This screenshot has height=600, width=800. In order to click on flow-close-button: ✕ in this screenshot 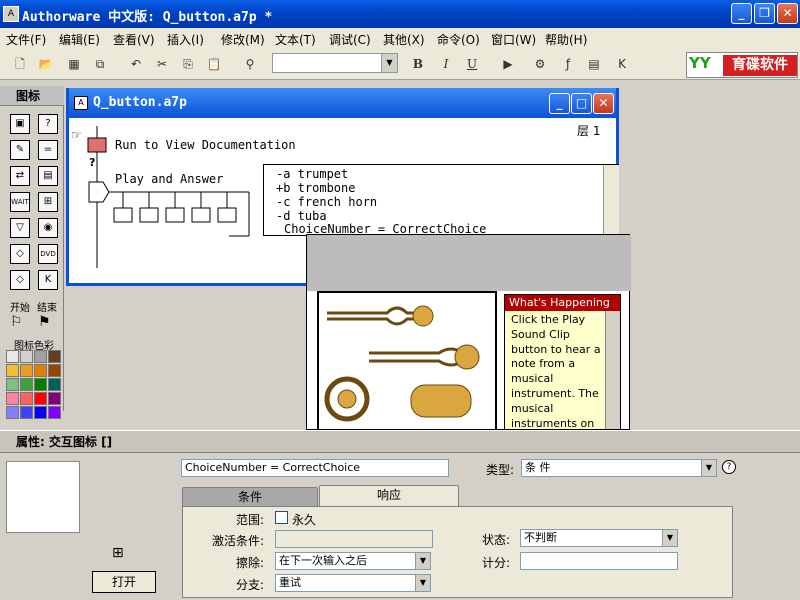, I will do `click(603, 103)`.